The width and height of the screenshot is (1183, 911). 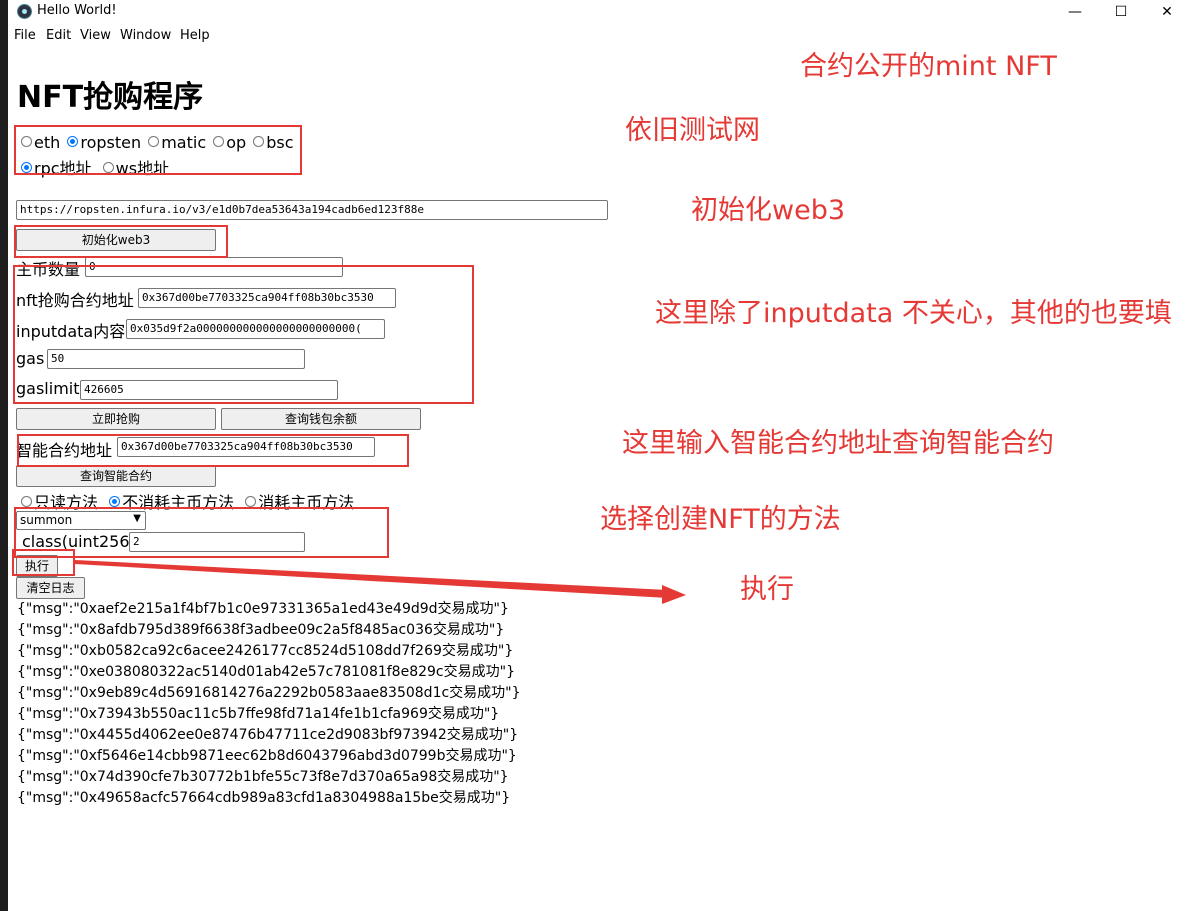 What do you see at coordinates (838, 443) in the screenshot?
I see `annotation-contract-note: 这里输入智能合约地址查询智能合约` at bounding box center [838, 443].